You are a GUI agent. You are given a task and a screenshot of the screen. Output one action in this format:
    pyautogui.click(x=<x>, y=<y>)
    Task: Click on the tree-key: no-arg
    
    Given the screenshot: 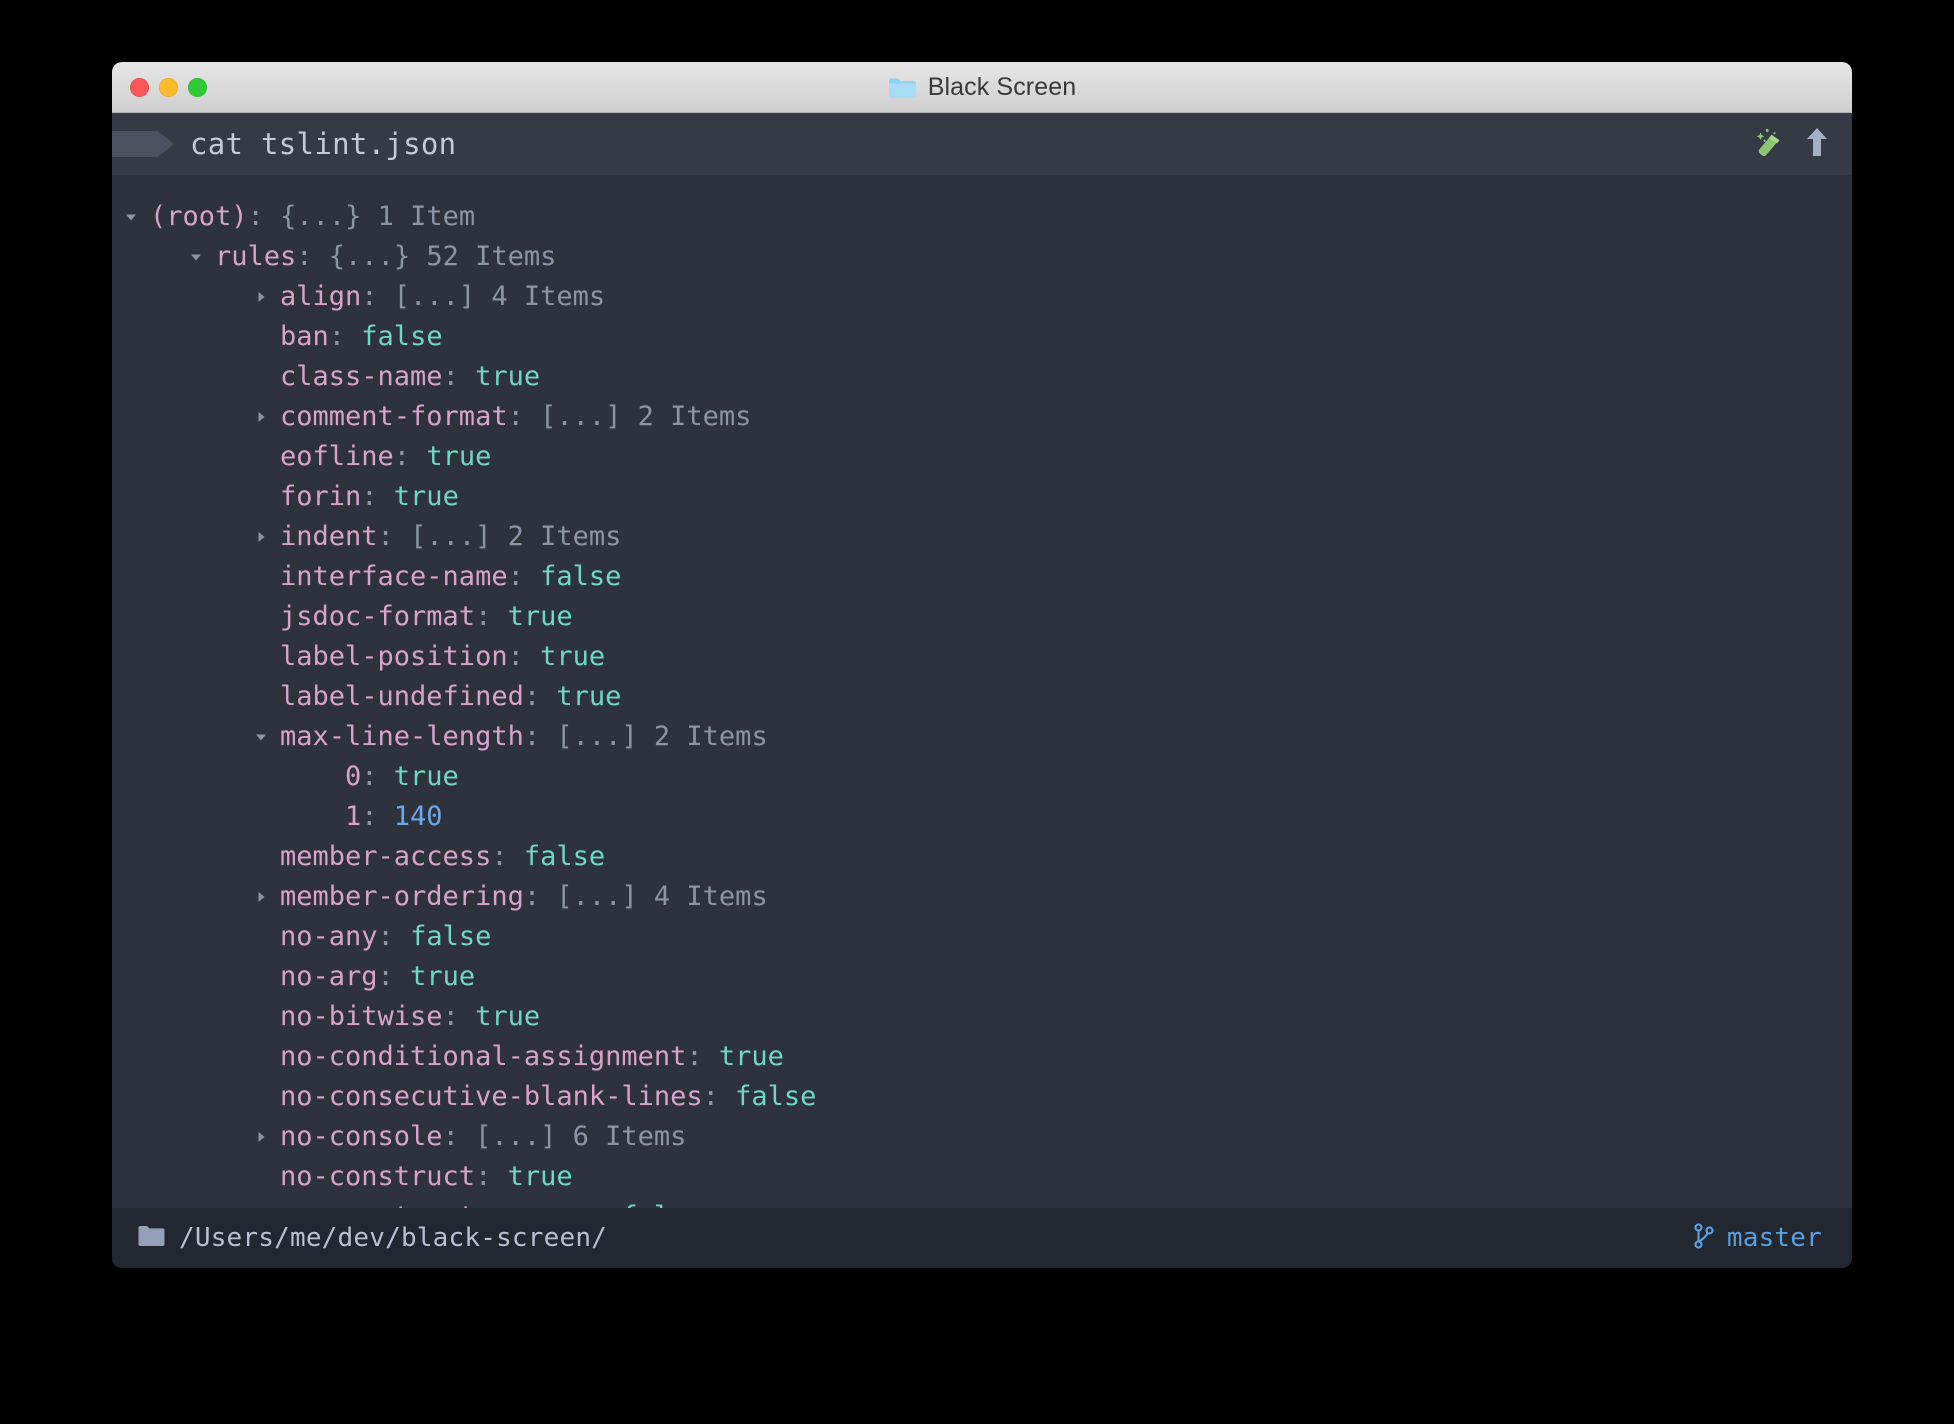 What is the action you would take?
    pyautogui.click(x=329, y=976)
    